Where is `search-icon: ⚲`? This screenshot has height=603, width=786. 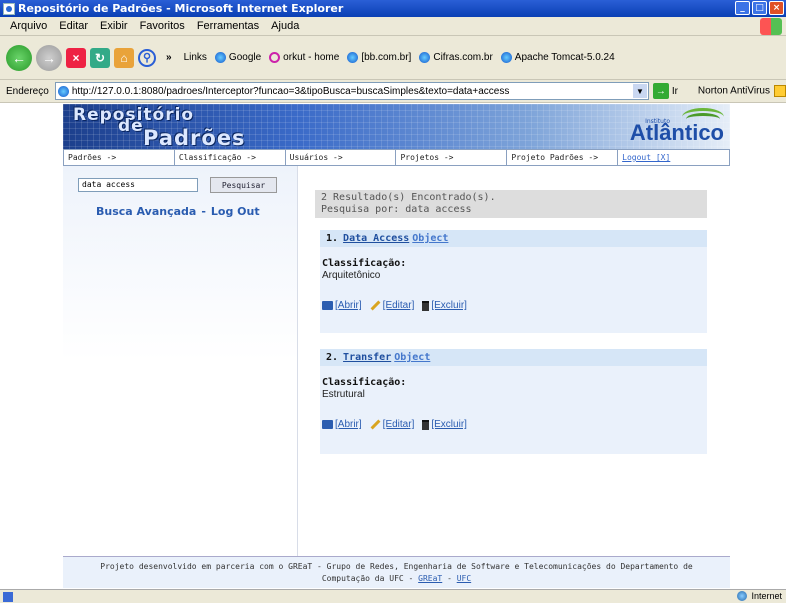
search-icon: ⚲ is located at coordinates (147, 57).